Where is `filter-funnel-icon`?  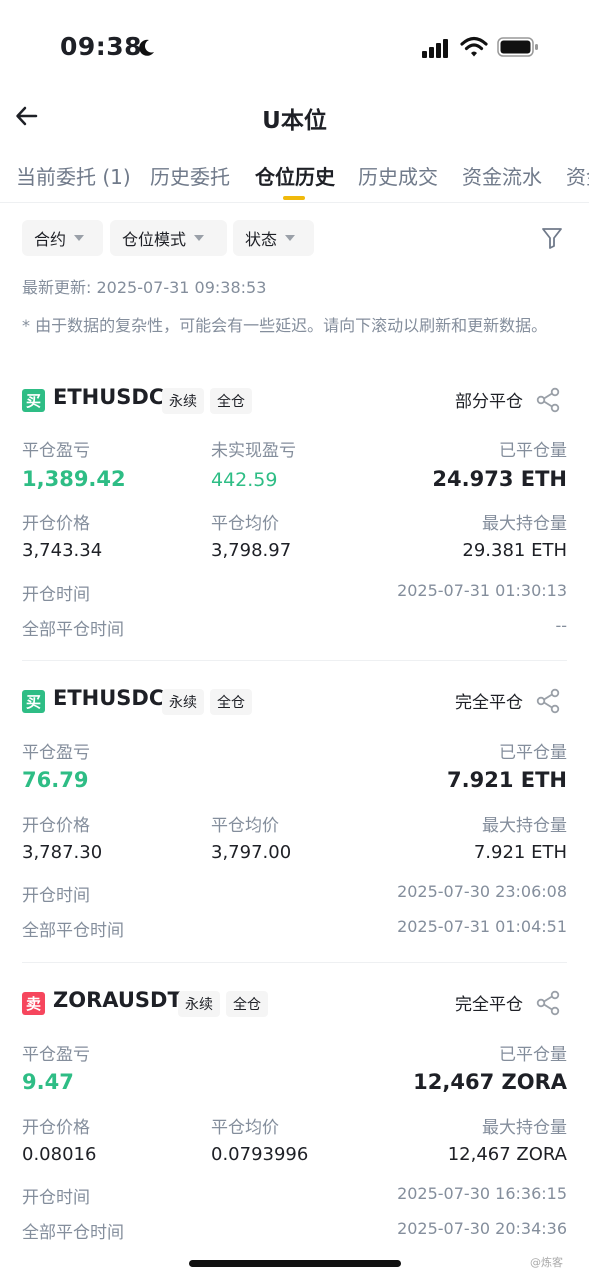
filter-funnel-icon is located at coordinates (552, 238).